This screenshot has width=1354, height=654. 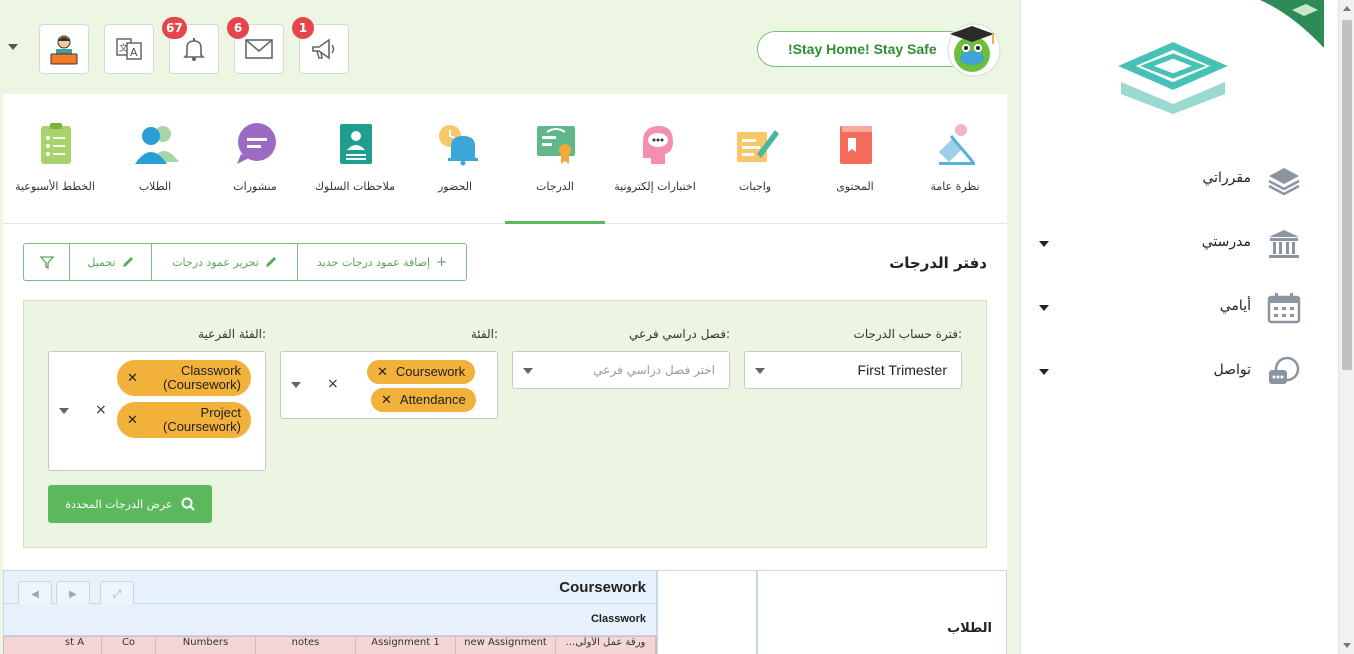 What do you see at coordinates (174, 28) in the screenshot?
I see `notifications-badge: 67` at bounding box center [174, 28].